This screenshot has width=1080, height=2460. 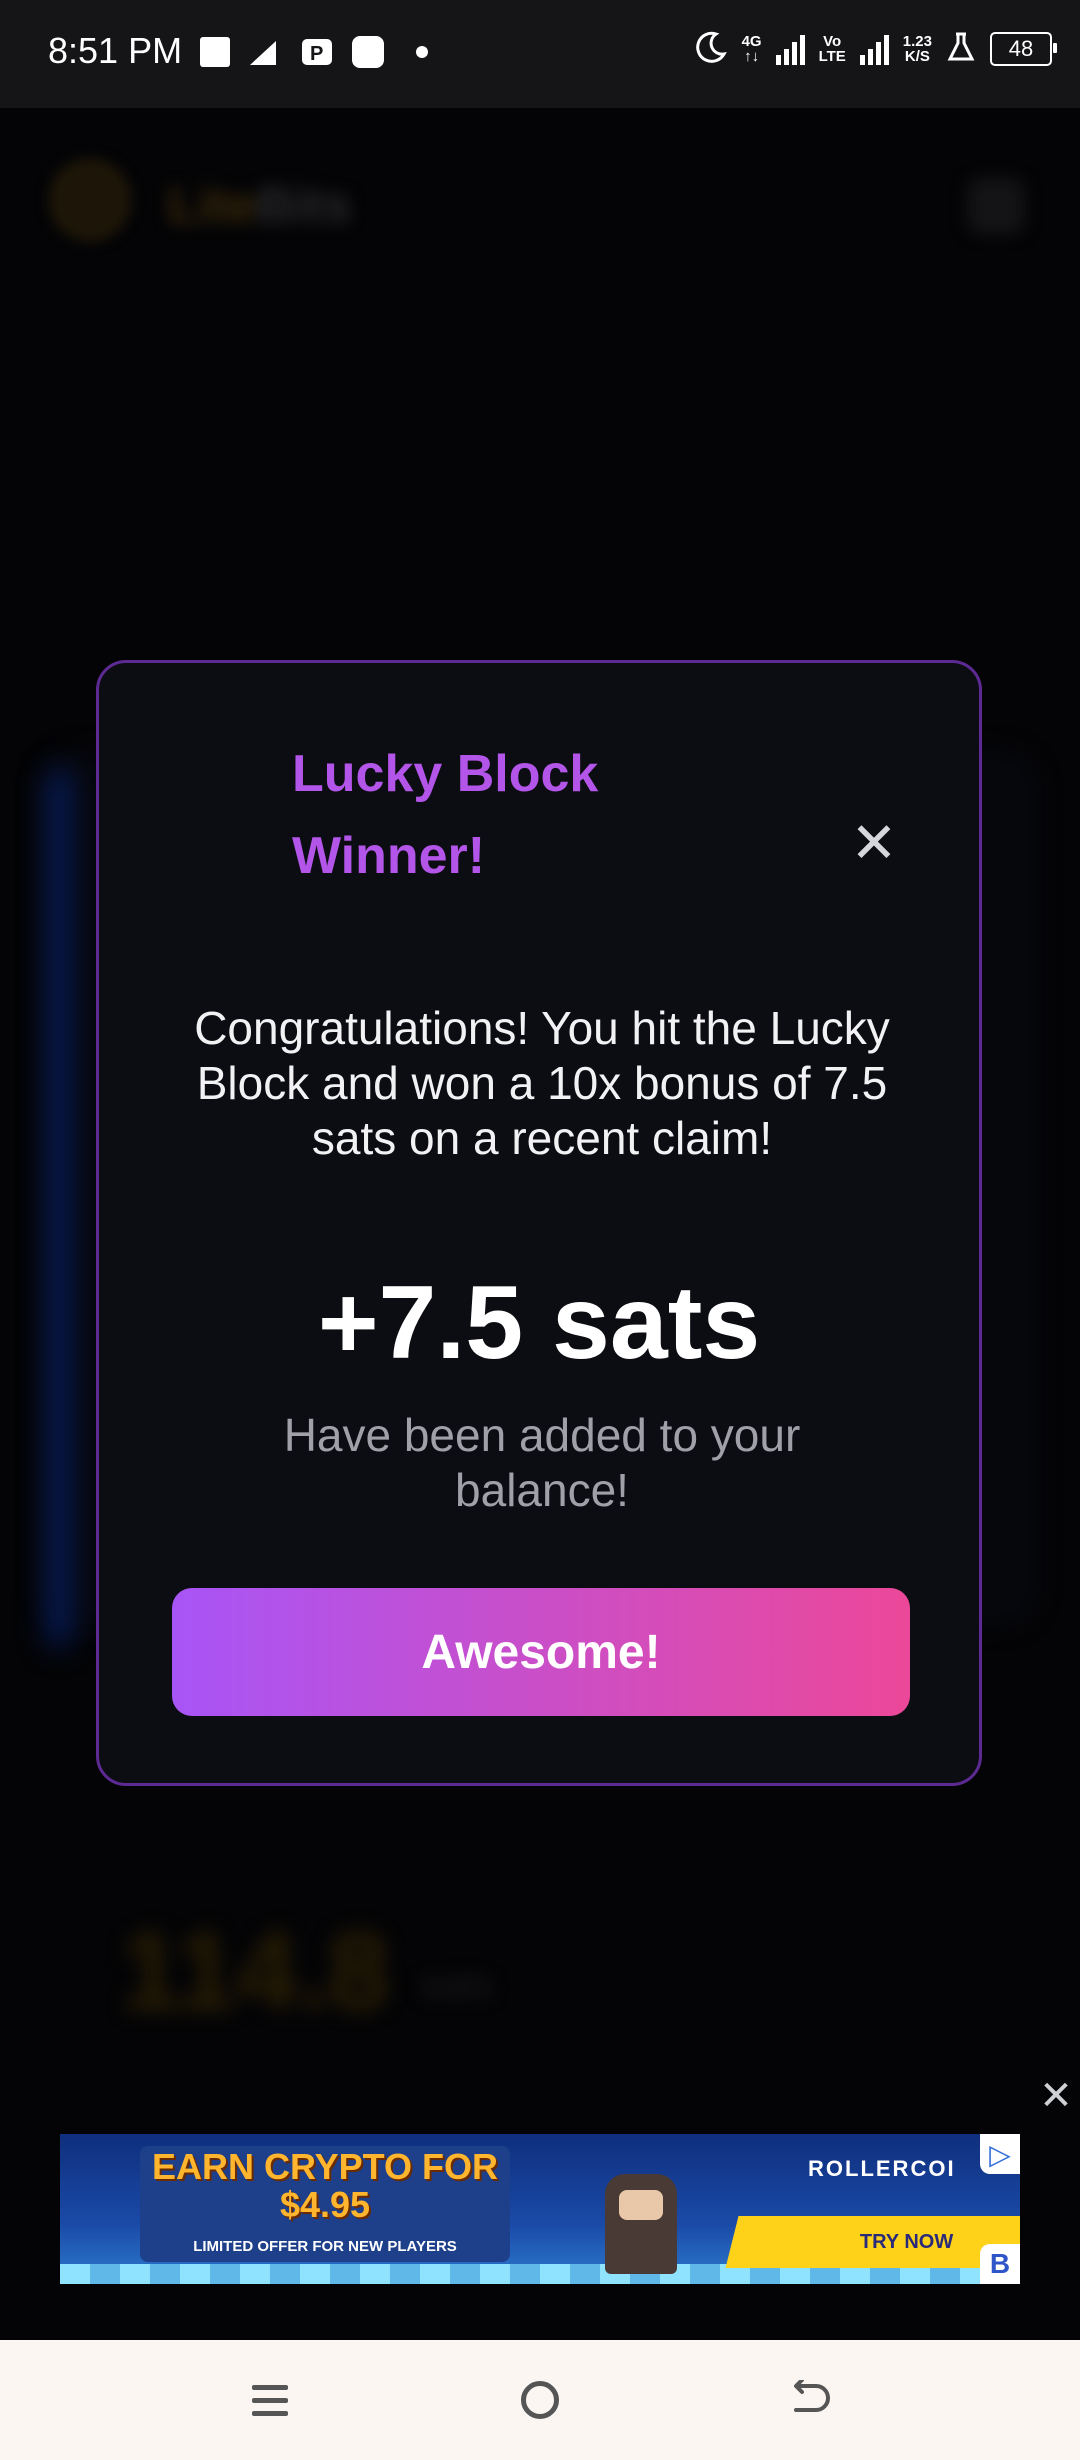 I want to click on system-icons: 4G ↑↓ Vo LTE 1.23 K/S 48, so click(x=875, y=49).